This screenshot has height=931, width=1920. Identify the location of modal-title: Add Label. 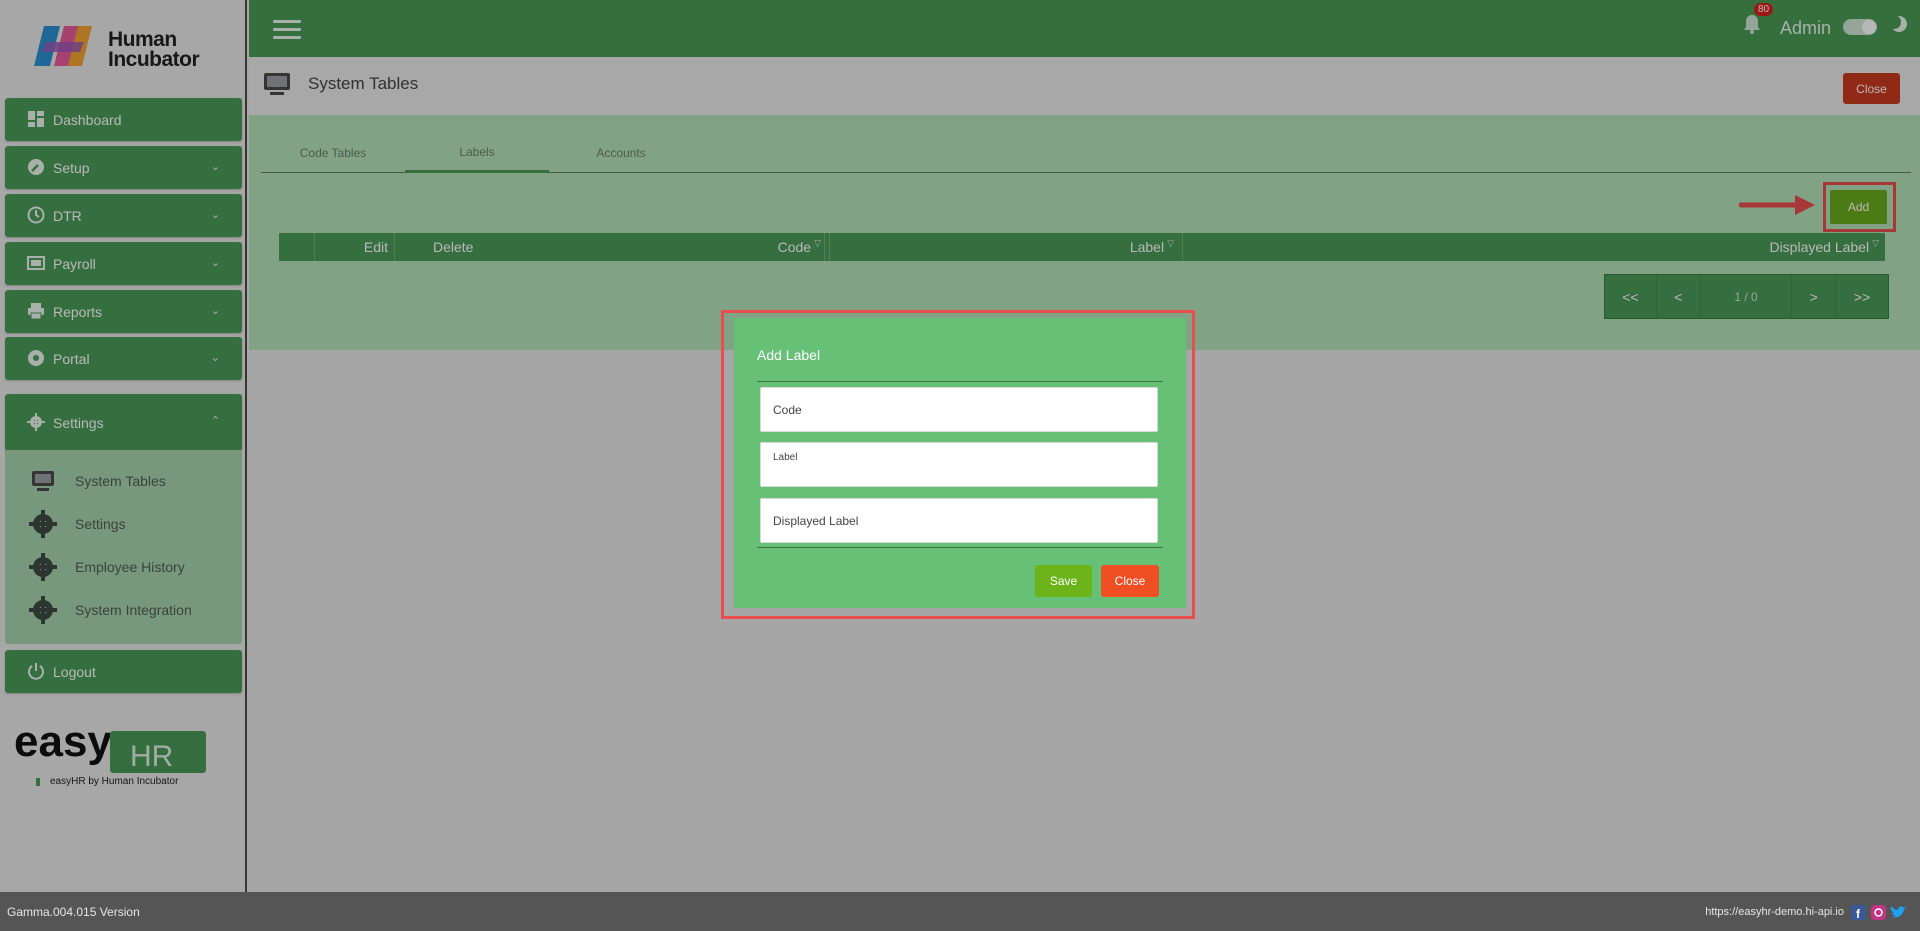
(789, 355).